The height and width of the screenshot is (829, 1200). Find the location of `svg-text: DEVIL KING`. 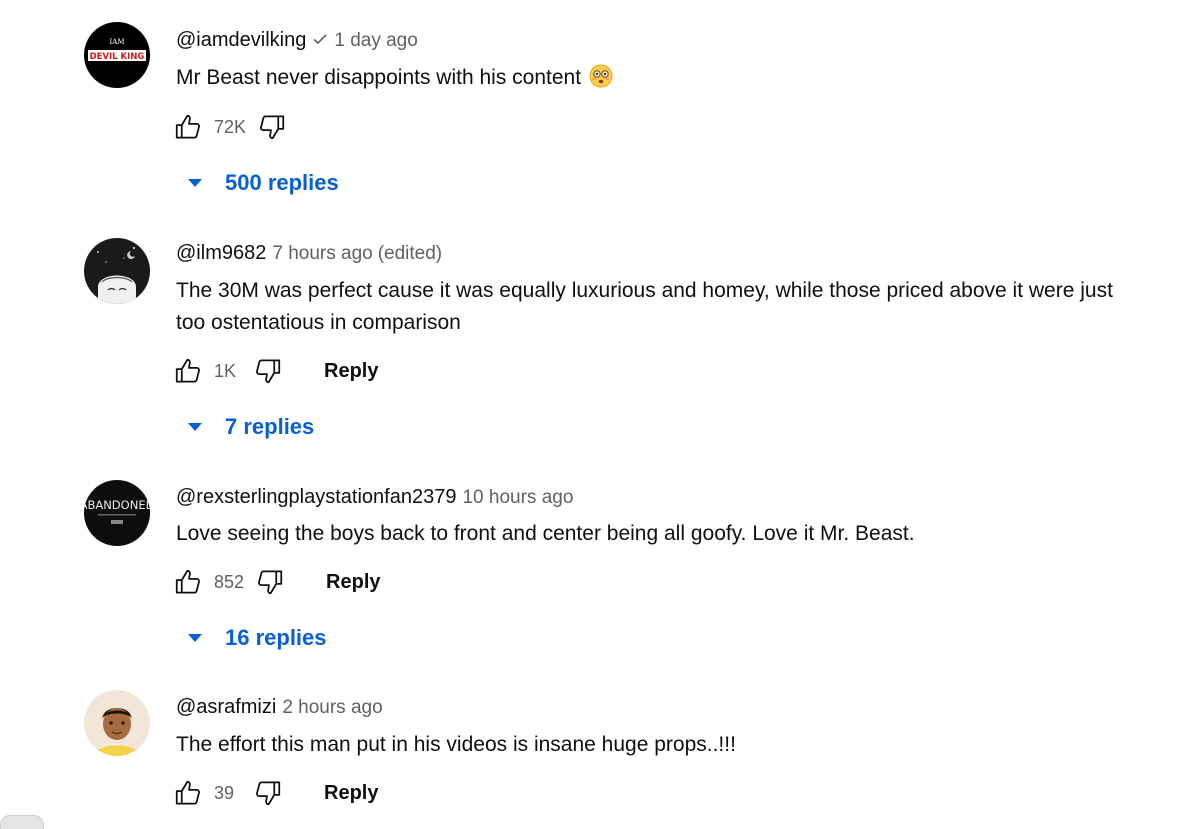

svg-text: DEVIL KING is located at coordinates (117, 57).